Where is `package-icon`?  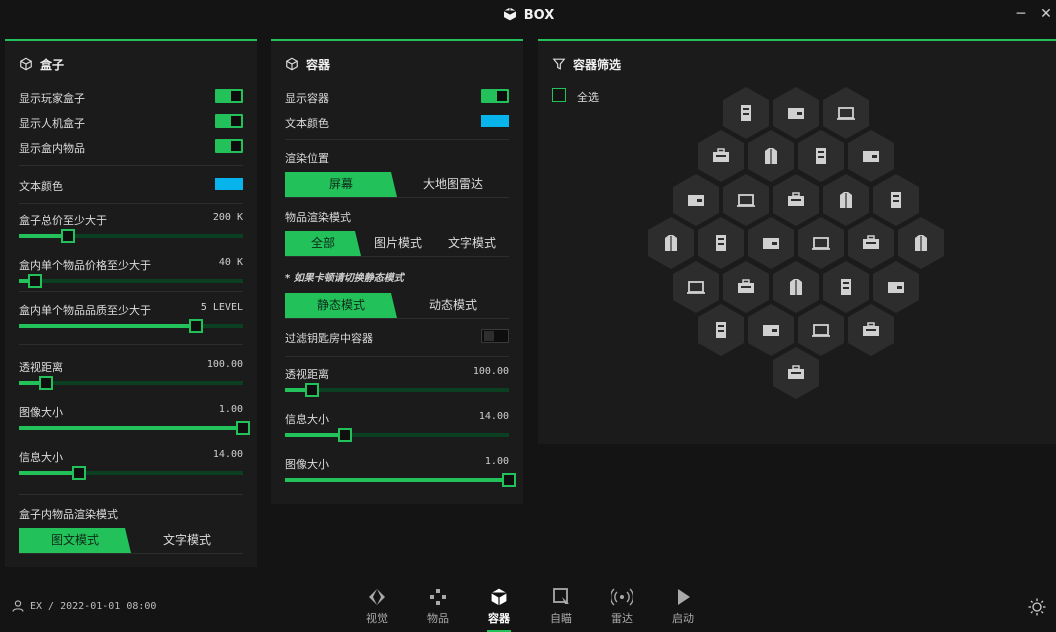
package-icon is located at coordinates (796, 287).